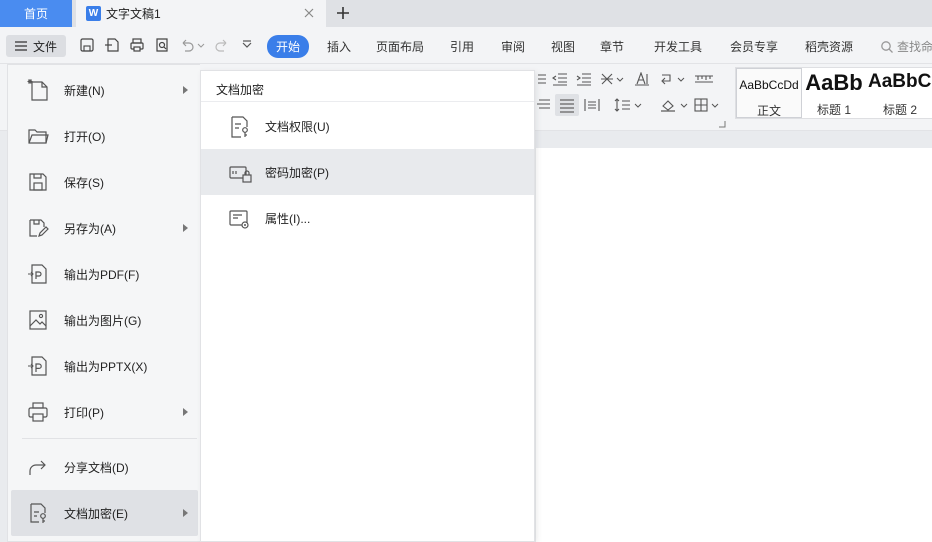 This screenshot has width=932, height=542. Describe the element at coordinates (90, 228) in the screenshot. I see `menu-item-label: 另存为(A)` at that location.